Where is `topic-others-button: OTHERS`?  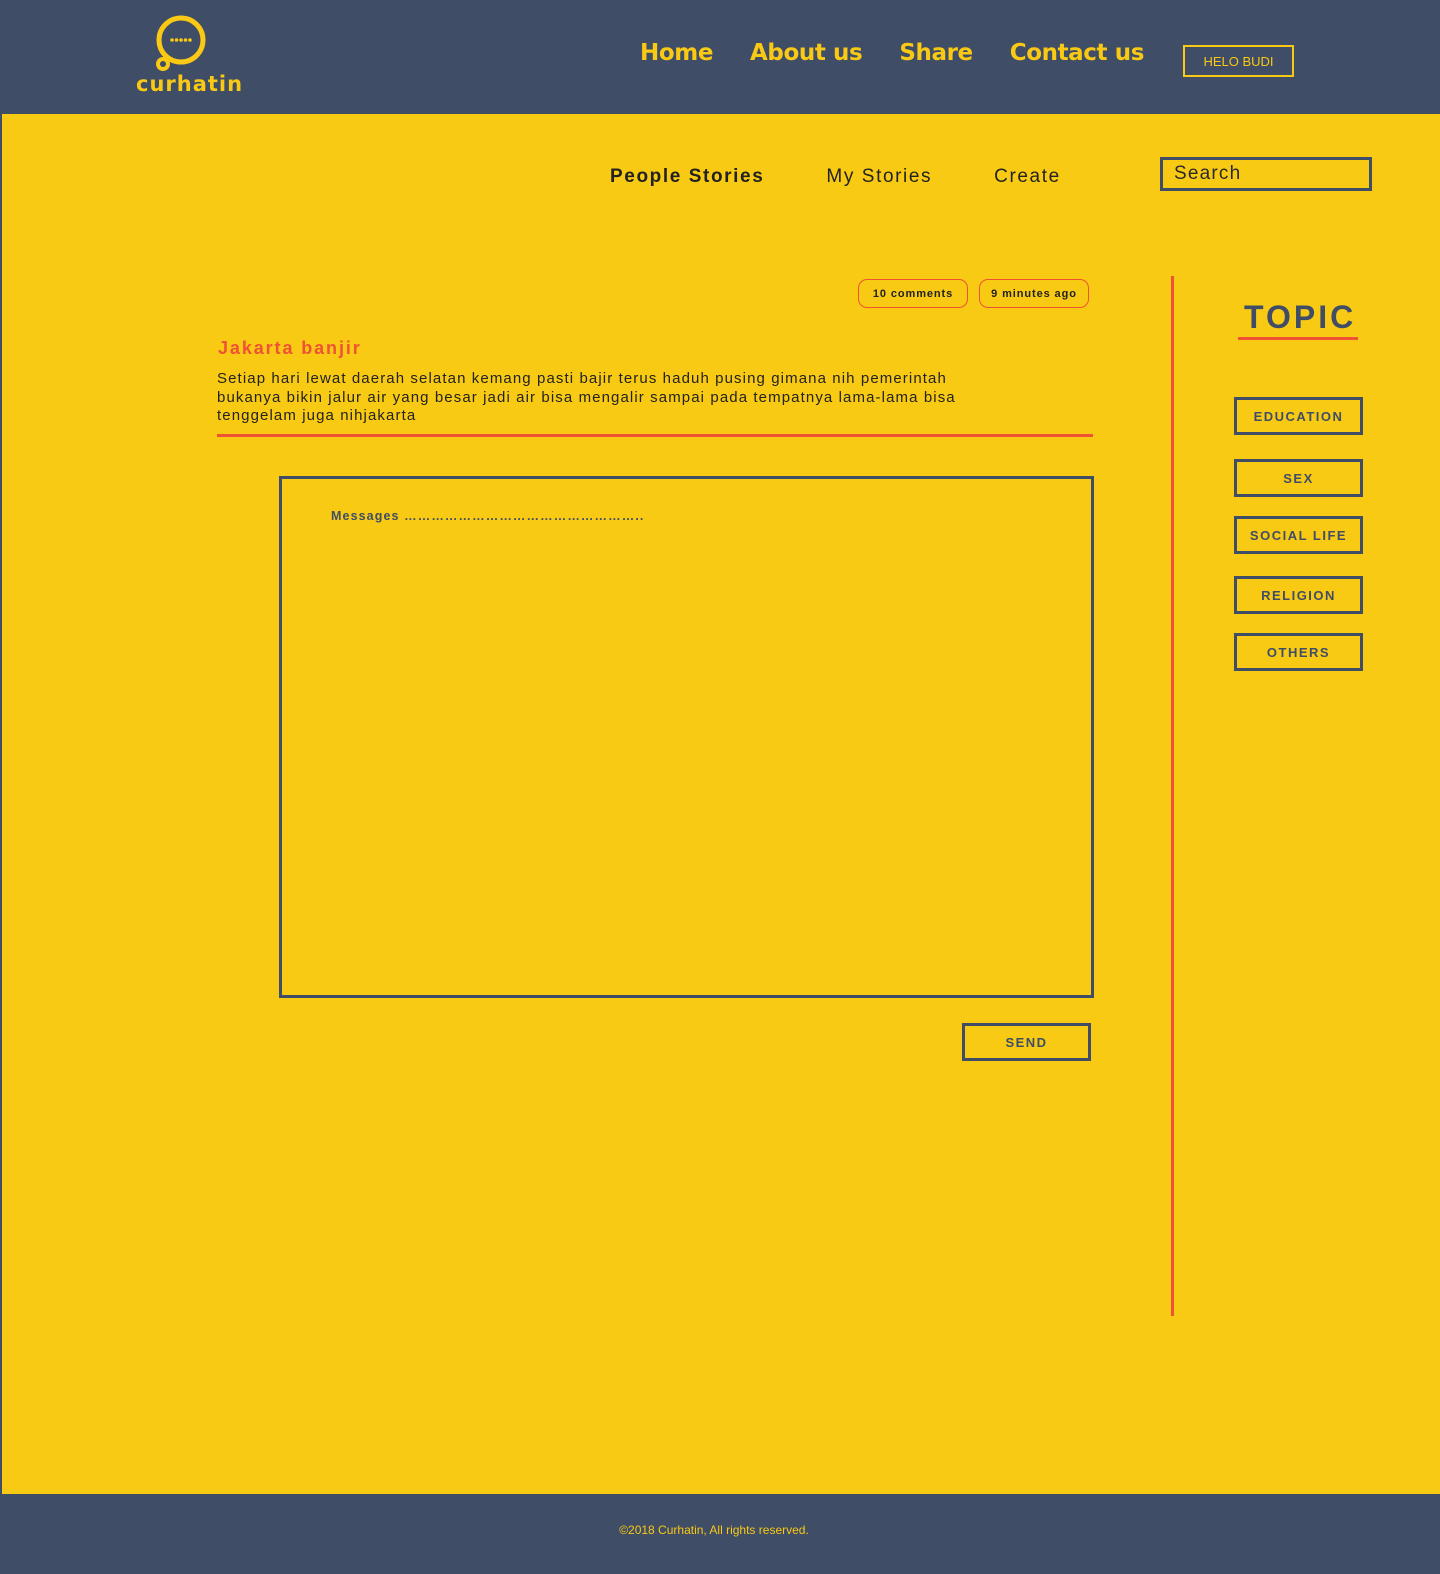
topic-others-button: OTHERS is located at coordinates (1298, 652).